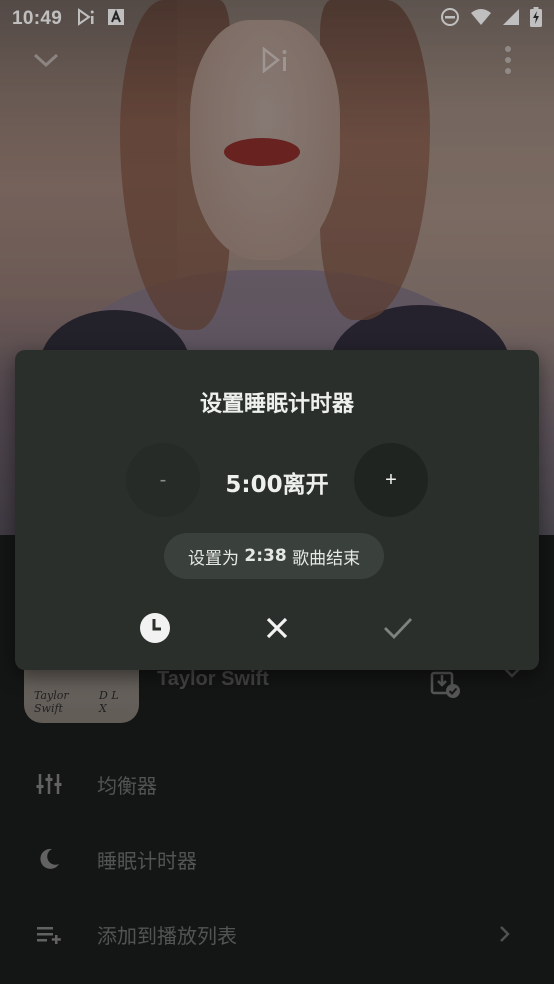  Describe the element at coordinates (391, 480) in the screenshot. I see `increase-button: +` at that location.